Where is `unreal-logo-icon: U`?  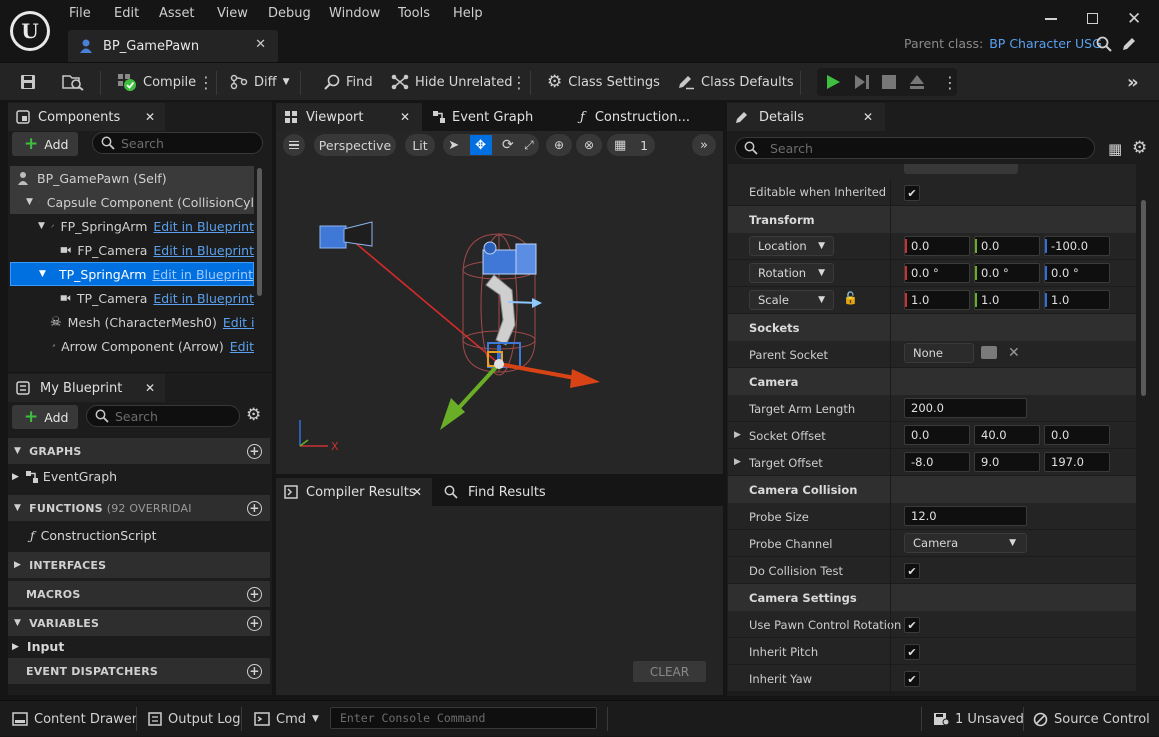 unreal-logo-icon: U is located at coordinates (30, 31).